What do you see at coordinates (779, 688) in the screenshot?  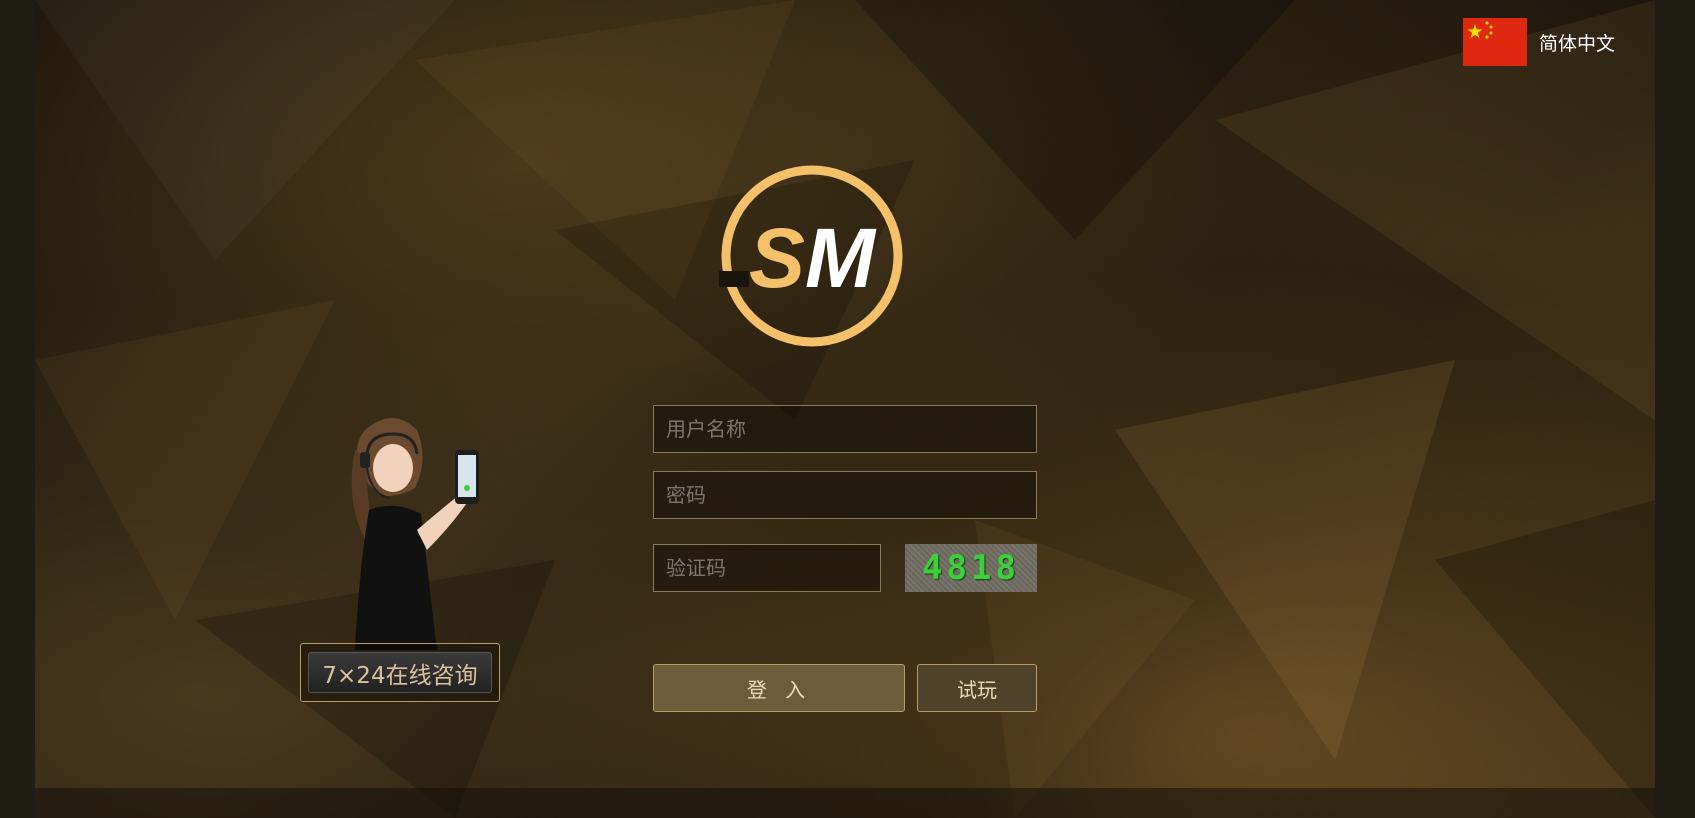 I see `login-button: 登 入` at bounding box center [779, 688].